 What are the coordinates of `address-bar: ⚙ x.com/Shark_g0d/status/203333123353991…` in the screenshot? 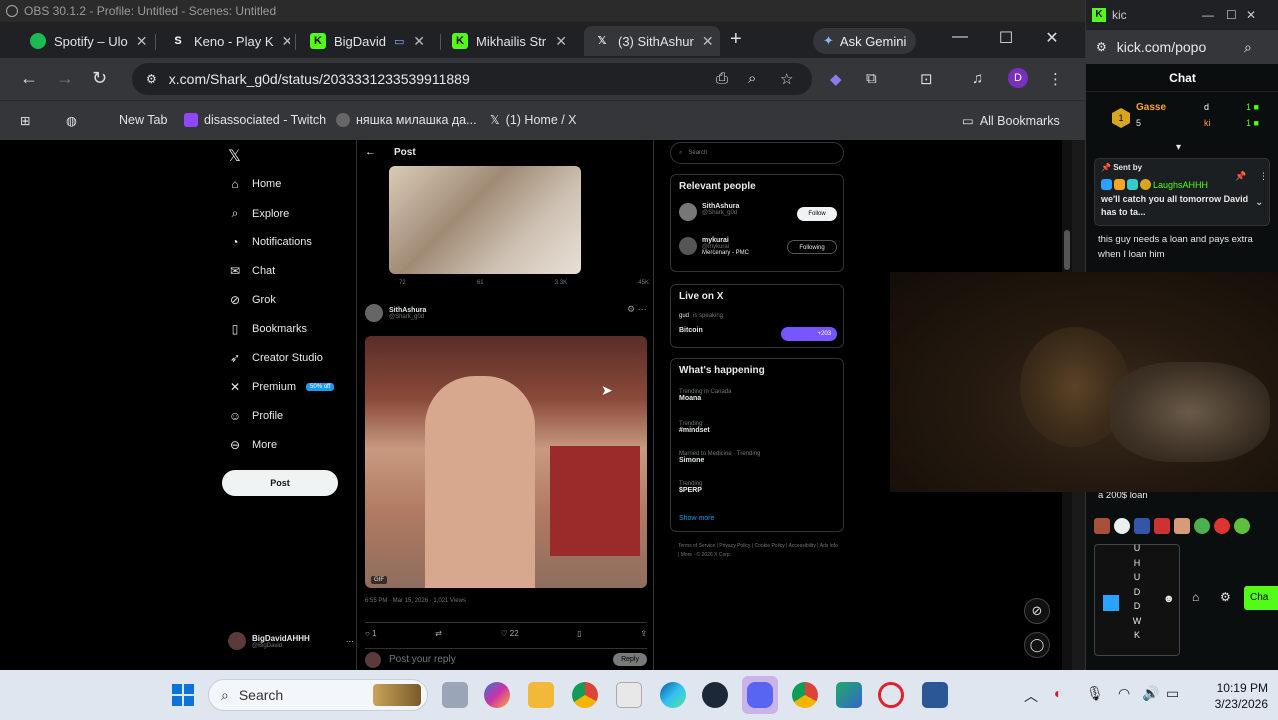 It's located at (472, 79).